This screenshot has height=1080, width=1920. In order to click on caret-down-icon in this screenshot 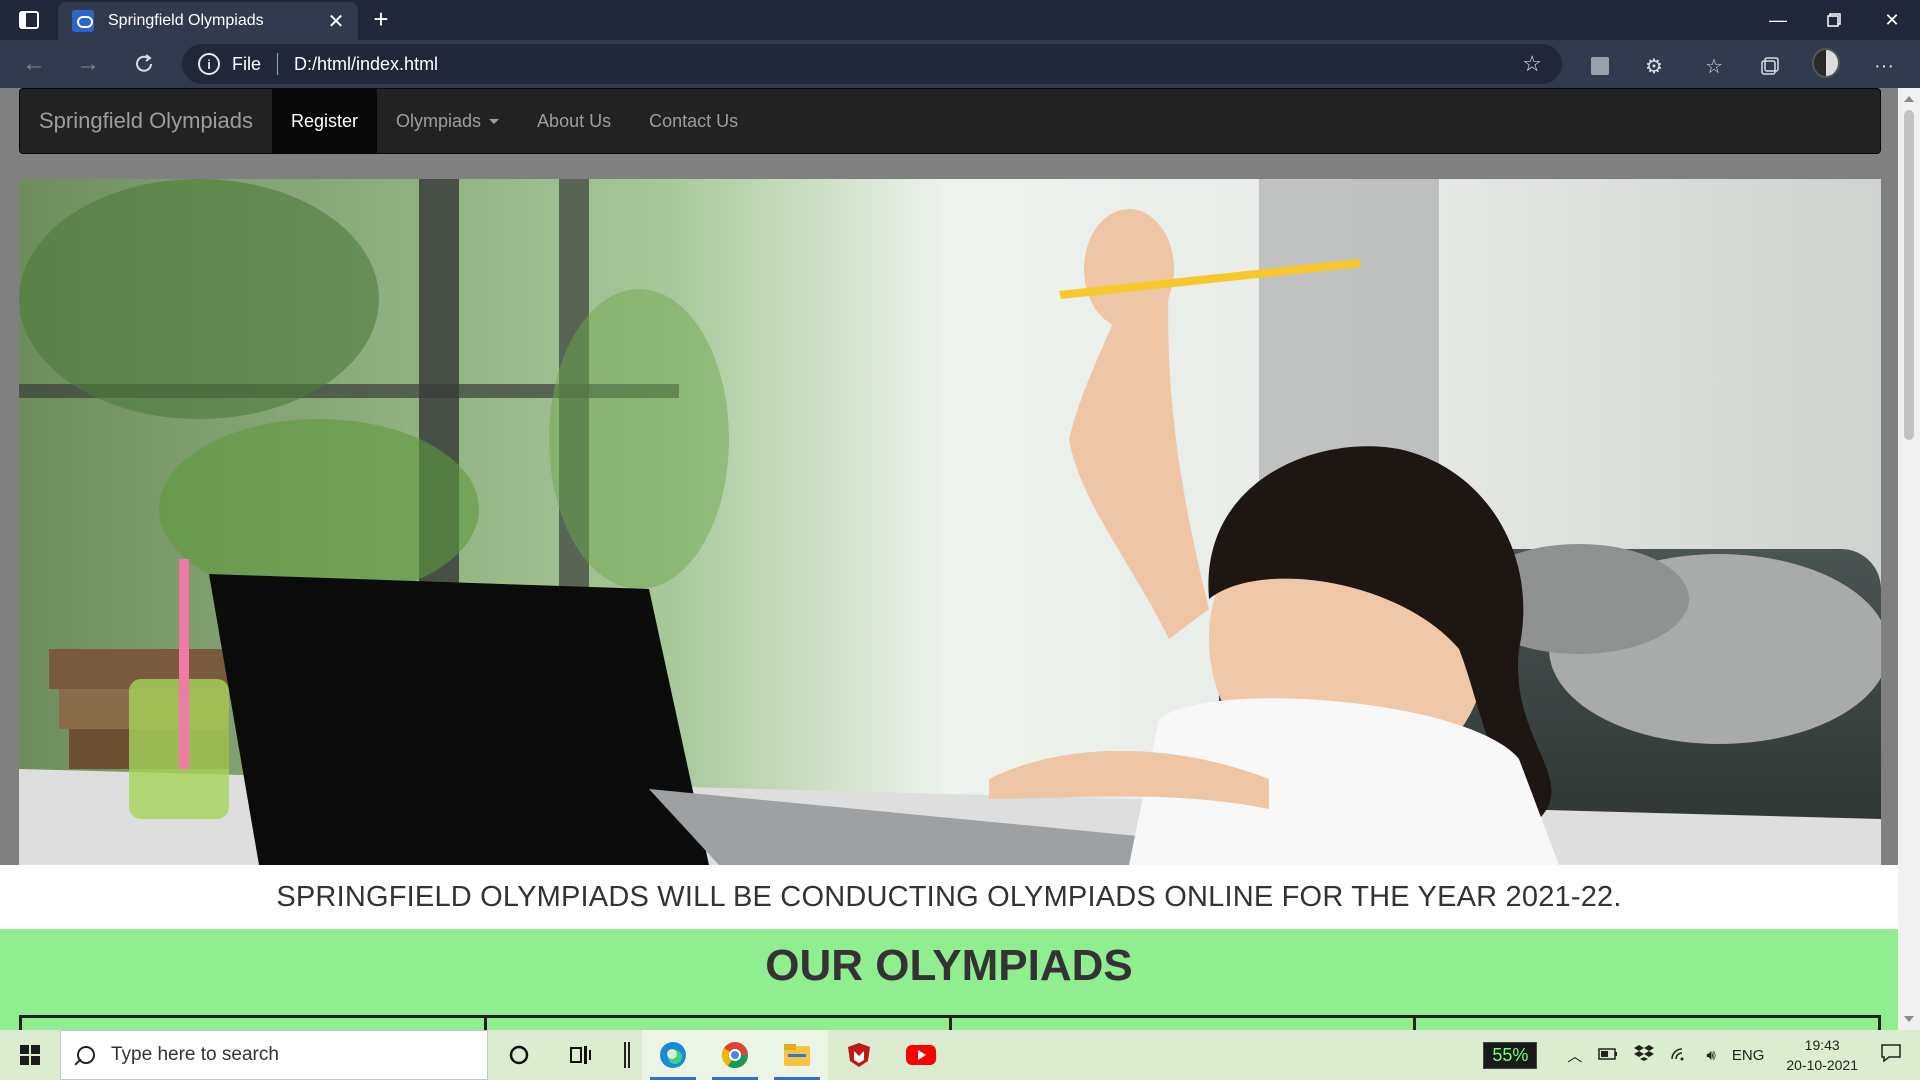, I will do `click(494, 121)`.